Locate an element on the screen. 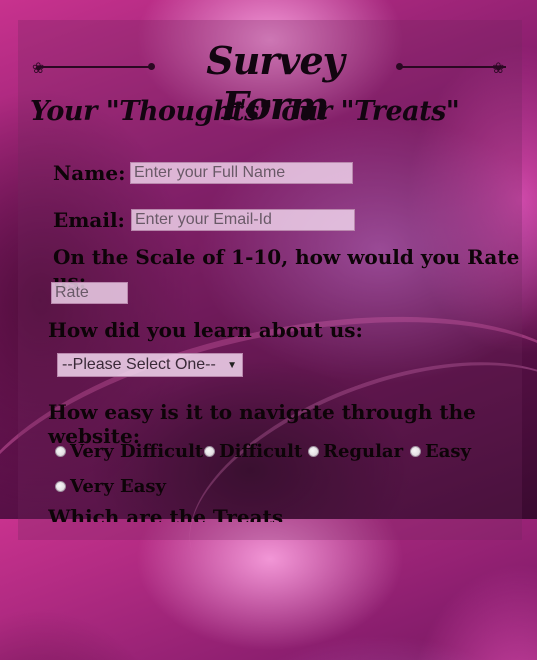 The width and height of the screenshot is (537, 660). source-select-value: --Please Select One-- is located at coordinates (139, 364).